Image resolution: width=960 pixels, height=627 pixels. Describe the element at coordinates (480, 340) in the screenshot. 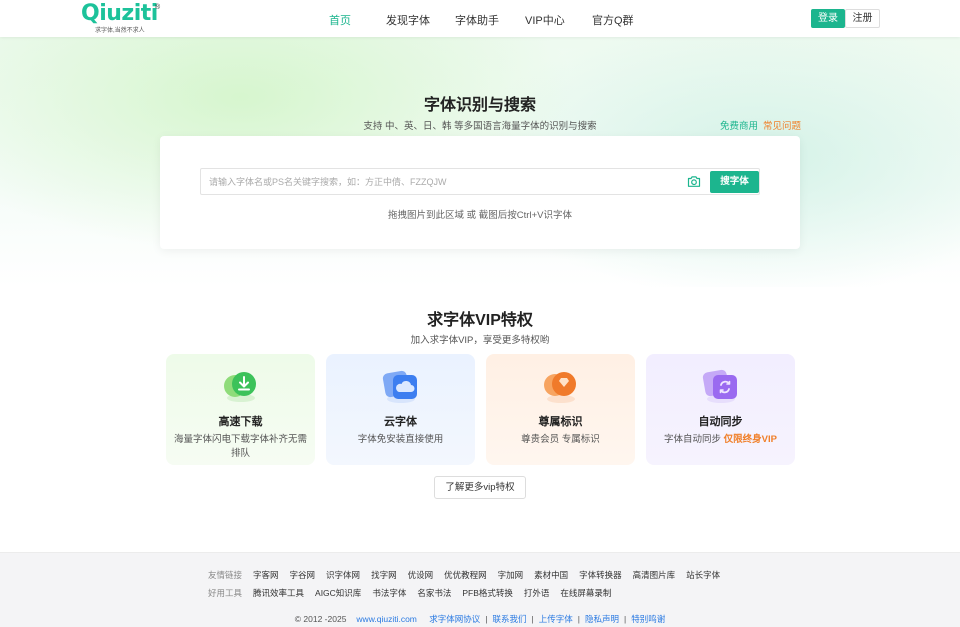

I see `vip-section-subtitle: 加入求字体VIP，享受更多特权哟` at that location.